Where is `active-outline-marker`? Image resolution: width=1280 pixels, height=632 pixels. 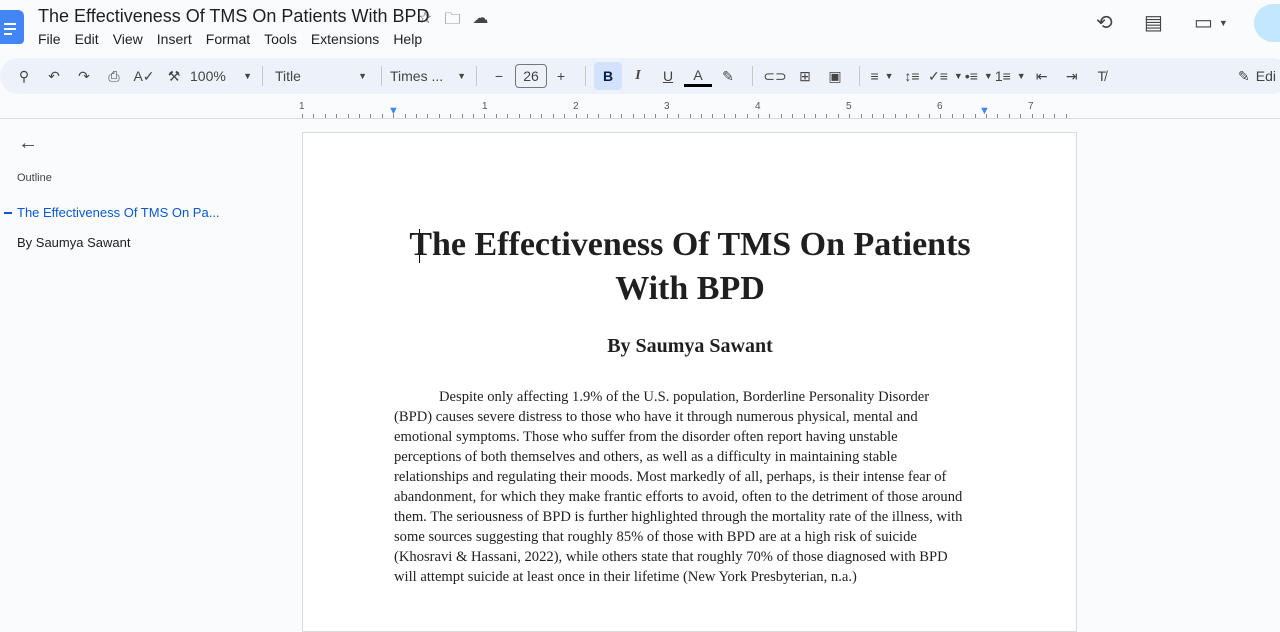 active-outline-marker is located at coordinates (8, 213).